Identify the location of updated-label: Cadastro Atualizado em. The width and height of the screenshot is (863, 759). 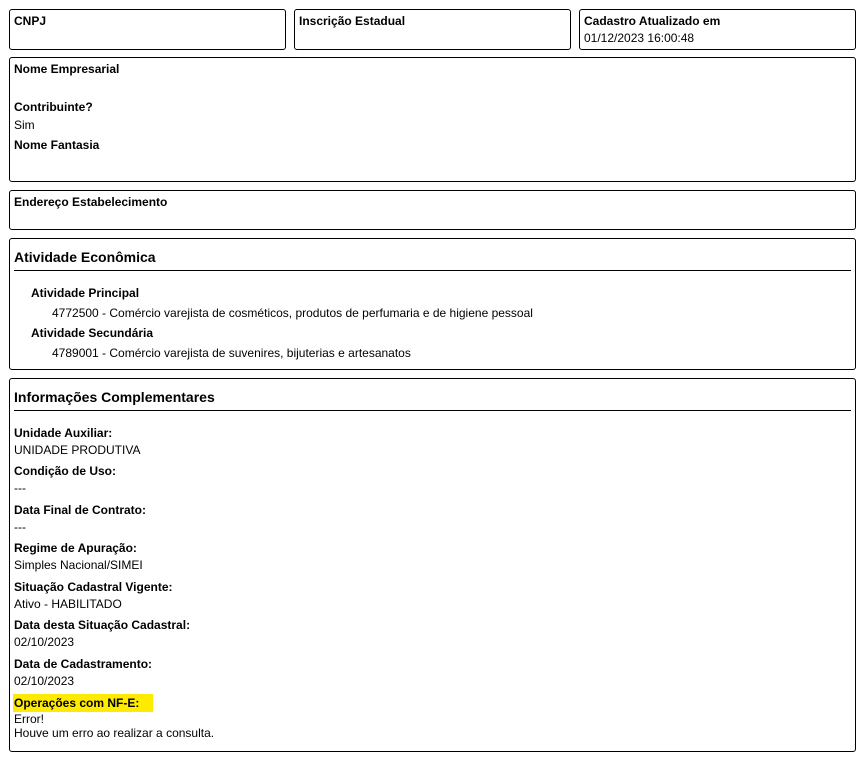
(652, 21).